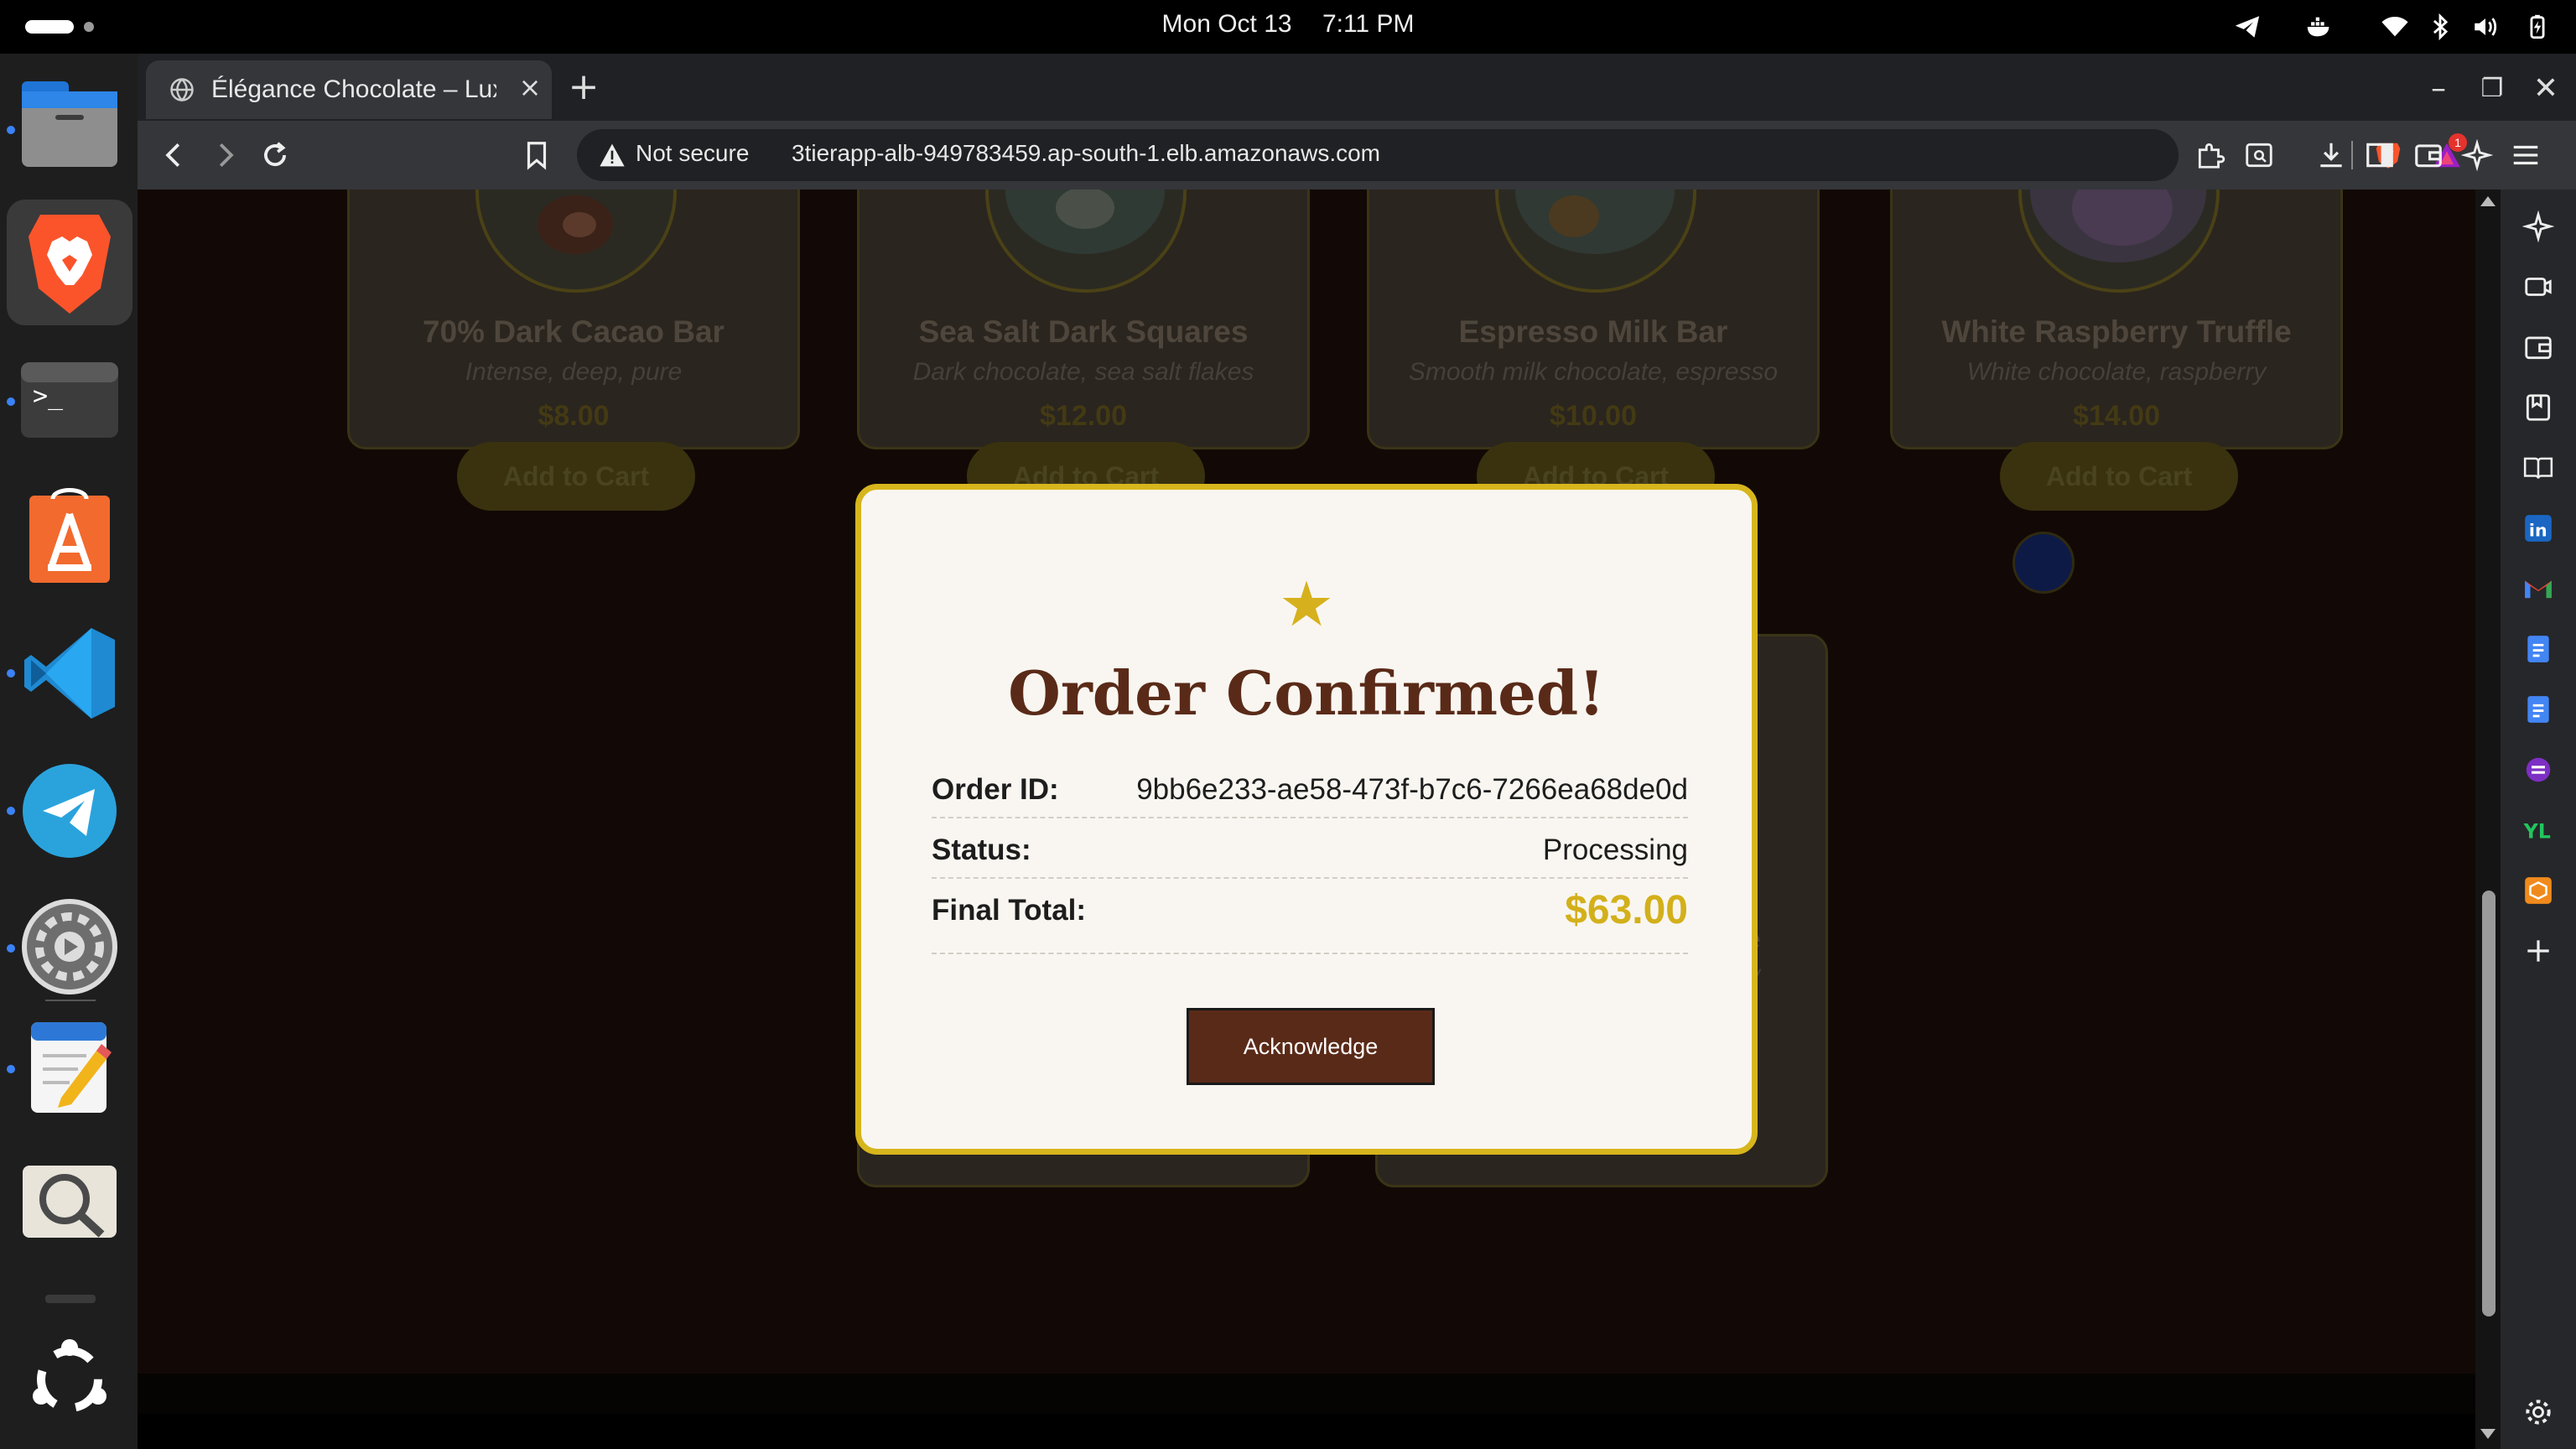 The height and width of the screenshot is (1449, 2576). Describe the element at coordinates (2538, 588) in the screenshot. I see `gmail-icon` at that location.